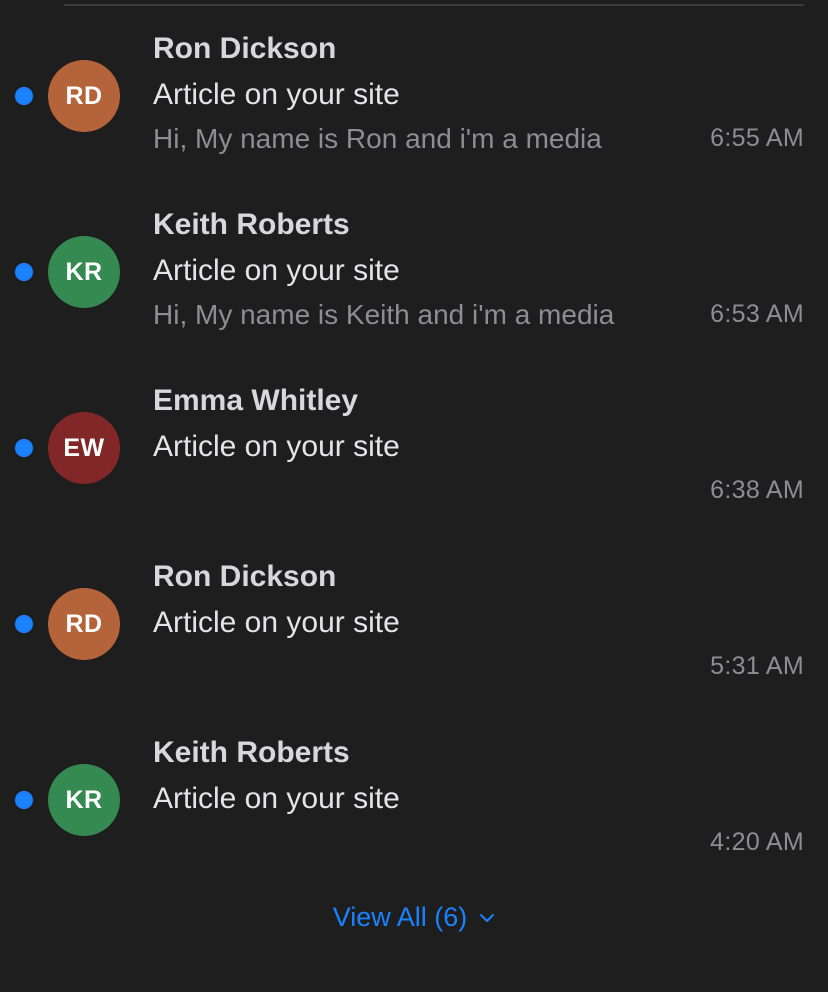 This screenshot has height=992, width=828. What do you see at coordinates (757, 666) in the screenshot?
I see `message-time: 5:31 AM` at bounding box center [757, 666].